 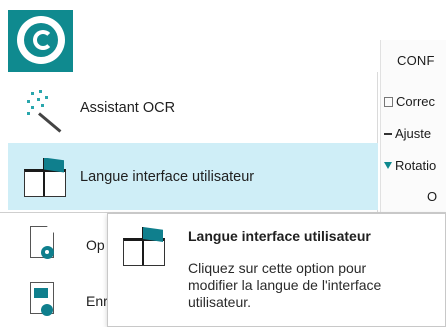 I want to click on ribbon-tab-conf: CONF, so click(x=416, y=60).